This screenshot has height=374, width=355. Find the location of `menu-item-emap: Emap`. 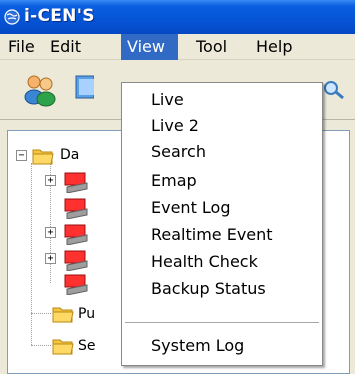

menu-item-emap: Emap is located at coordinates (222, 181).